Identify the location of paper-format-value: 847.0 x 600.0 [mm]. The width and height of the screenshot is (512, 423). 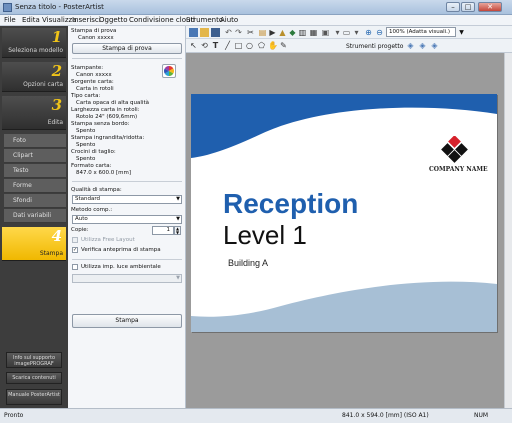
(103, 173).